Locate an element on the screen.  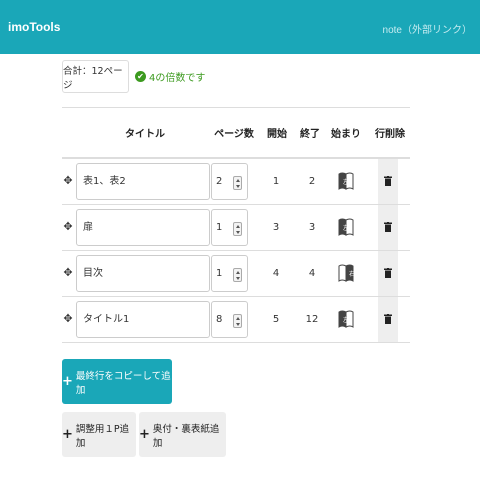
page-count-stepper: 2 is located at coordinates (229, 181).